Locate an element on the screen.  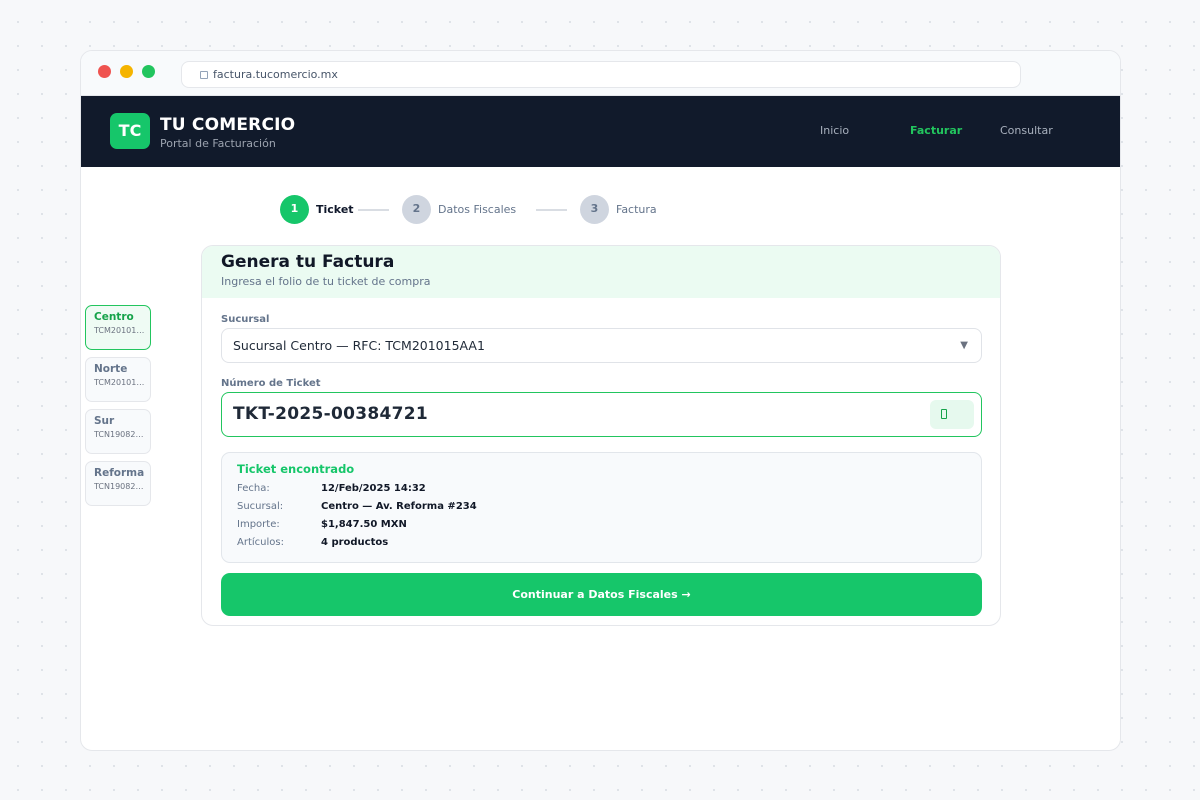
branch-card-sur: Sur TCN190823BB2 is located at coordinates (118, 431).